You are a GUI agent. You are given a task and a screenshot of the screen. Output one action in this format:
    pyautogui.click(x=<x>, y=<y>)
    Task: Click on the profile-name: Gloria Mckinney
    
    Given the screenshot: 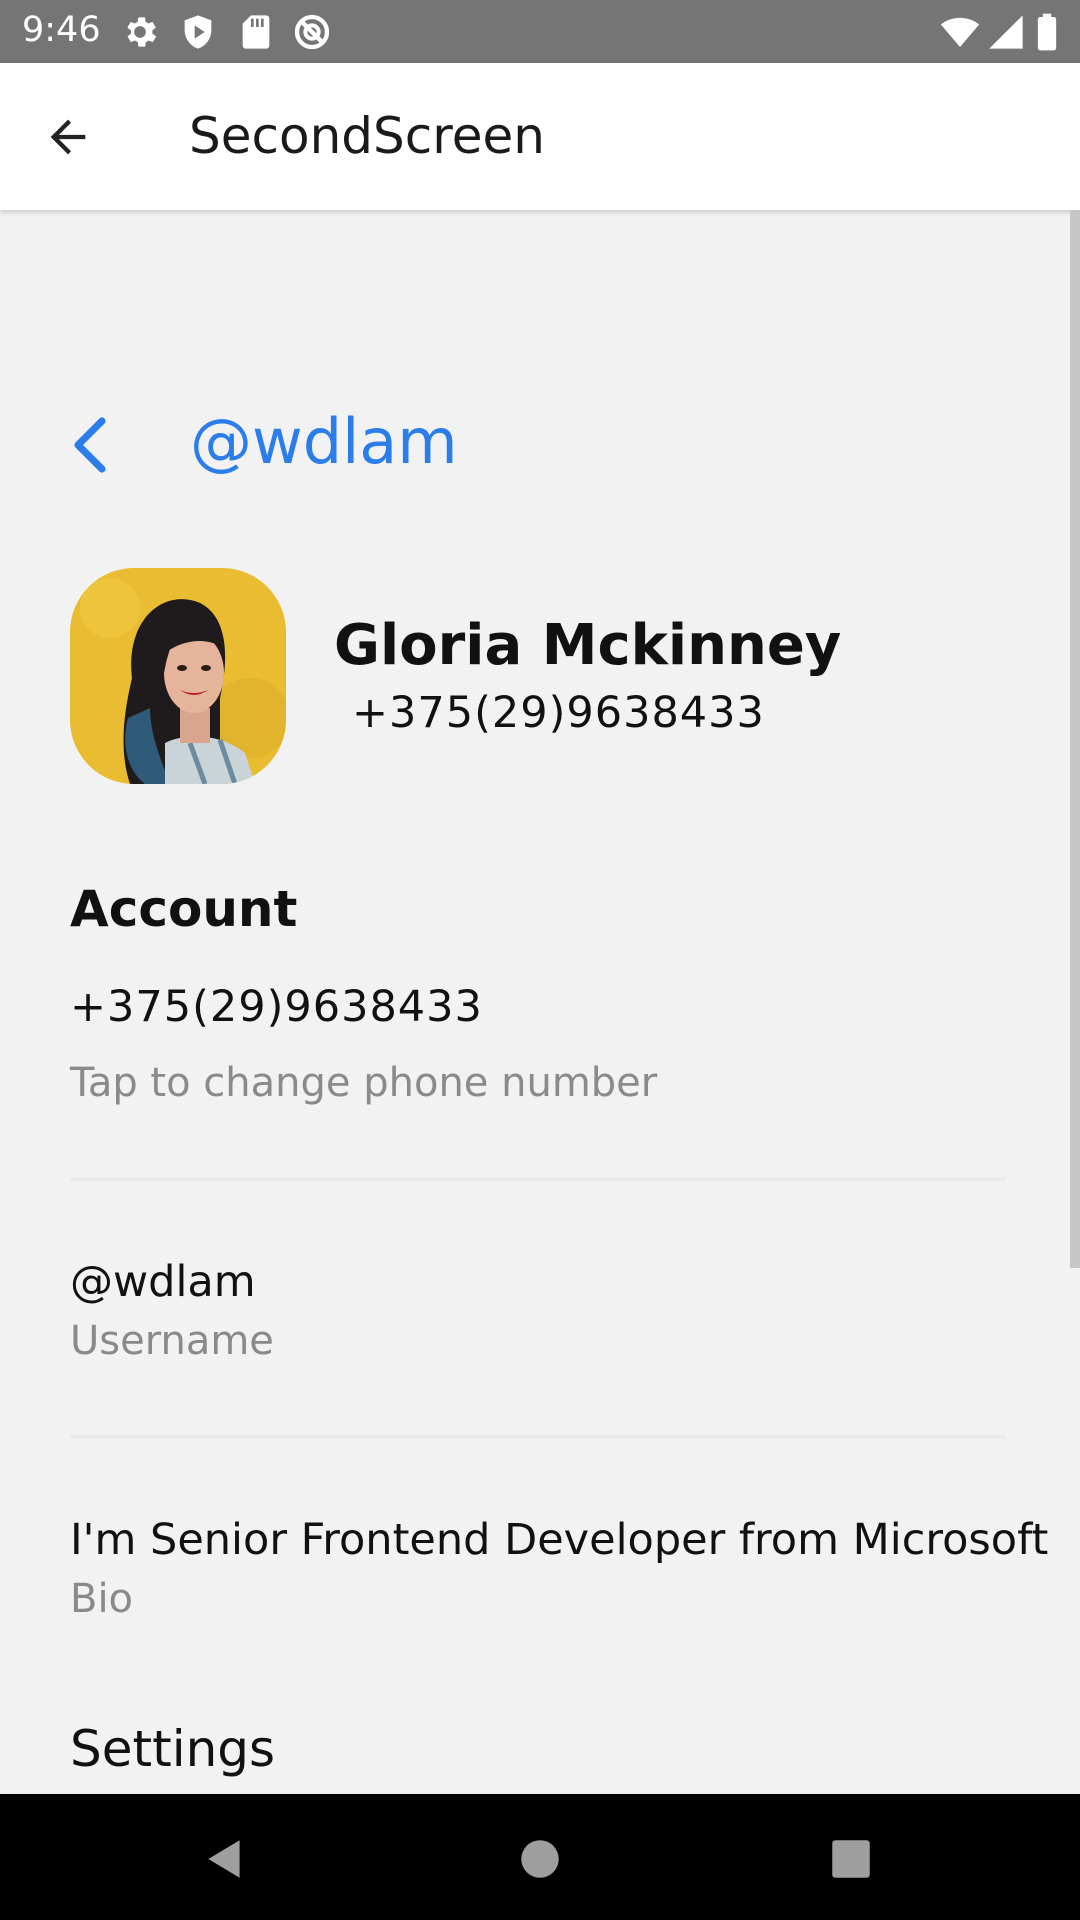 What is the action you would take?
    pyautogui.click(x=588, y=645)
    